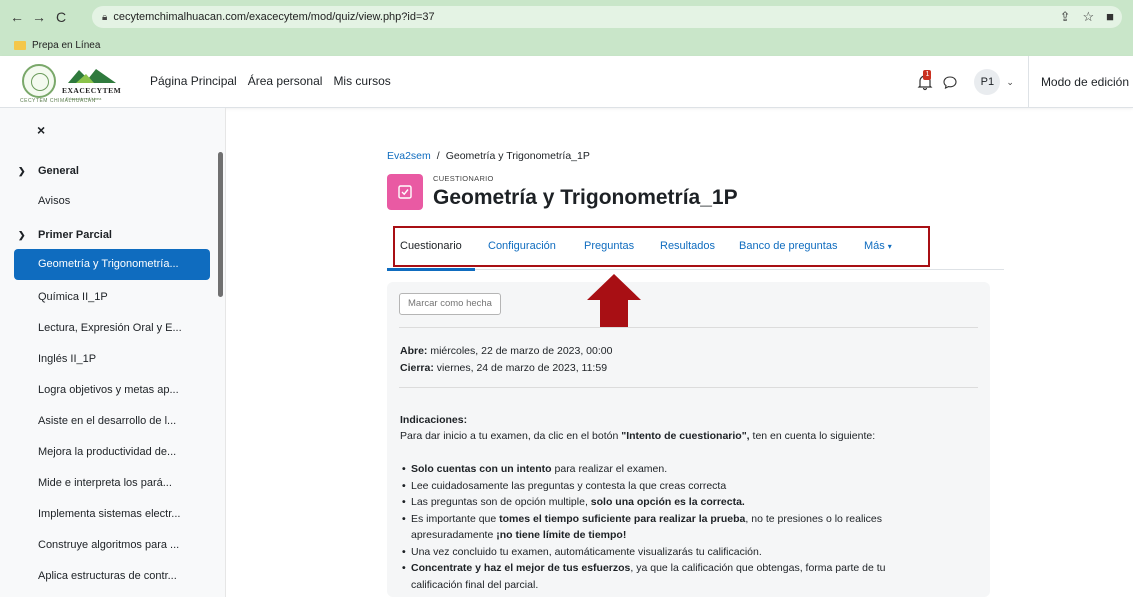 The image size is (1133, 597). I want to click on open-date-value: miércoles, 22 de marzo de 2023, 00:00, so click(521, 351).